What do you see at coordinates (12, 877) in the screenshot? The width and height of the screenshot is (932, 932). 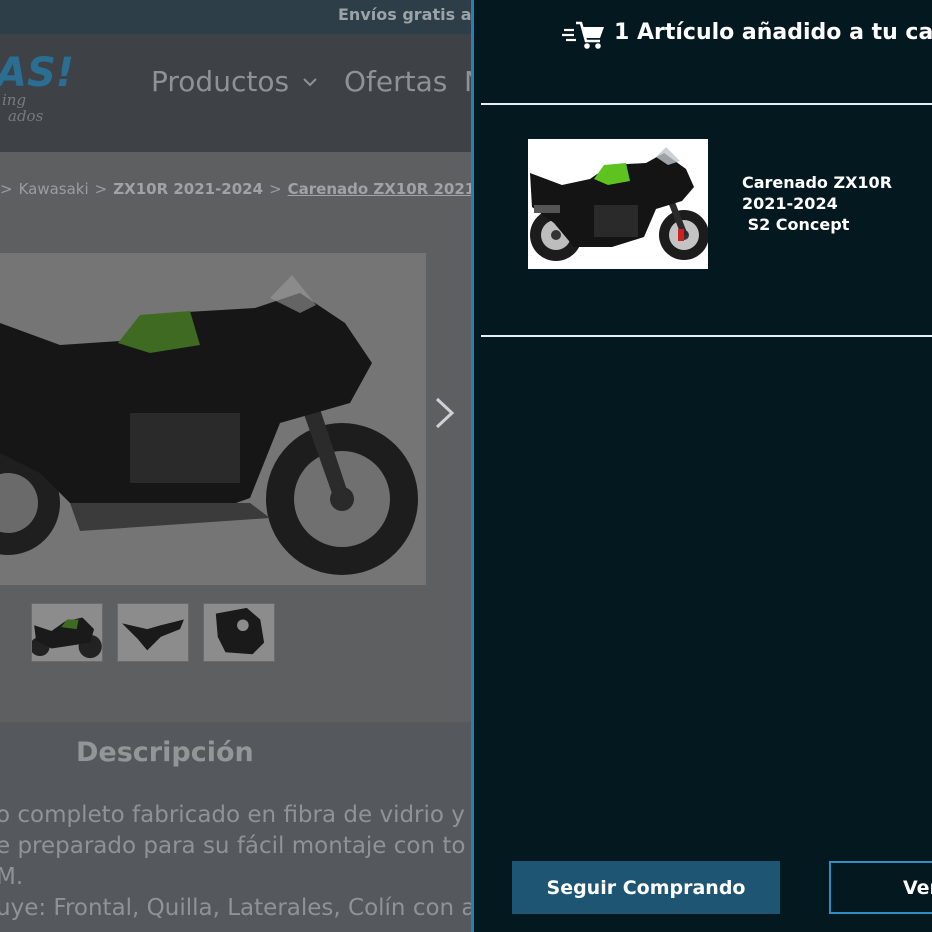 I see `description-line: M.` at bounding box center [12, 877].